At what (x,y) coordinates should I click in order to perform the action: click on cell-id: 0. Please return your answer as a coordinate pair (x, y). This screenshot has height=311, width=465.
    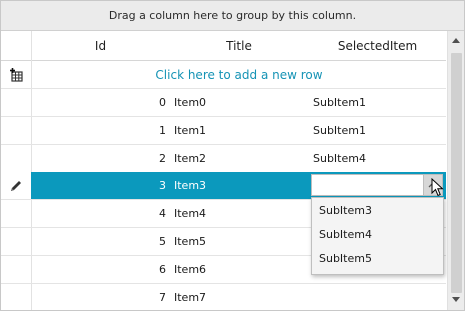
    Looking at the image, I should click on (99, 102).